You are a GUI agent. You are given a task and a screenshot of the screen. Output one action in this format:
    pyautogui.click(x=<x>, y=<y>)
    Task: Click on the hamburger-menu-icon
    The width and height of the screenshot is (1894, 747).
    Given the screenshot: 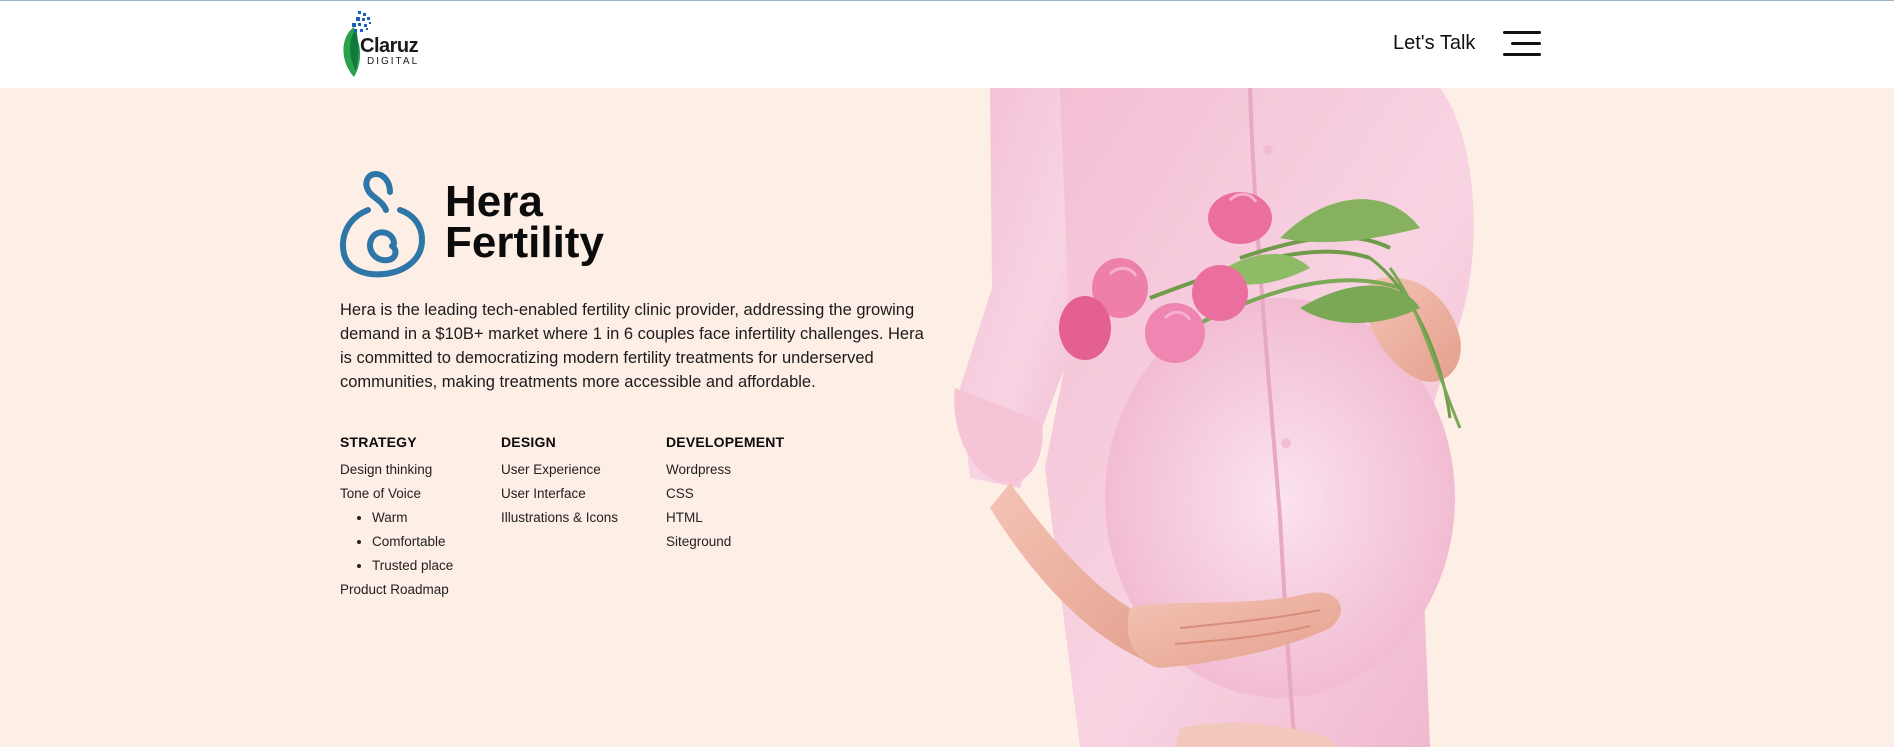 What is the action you would take?
    pyautogui.click(x=1522, y=44)
    